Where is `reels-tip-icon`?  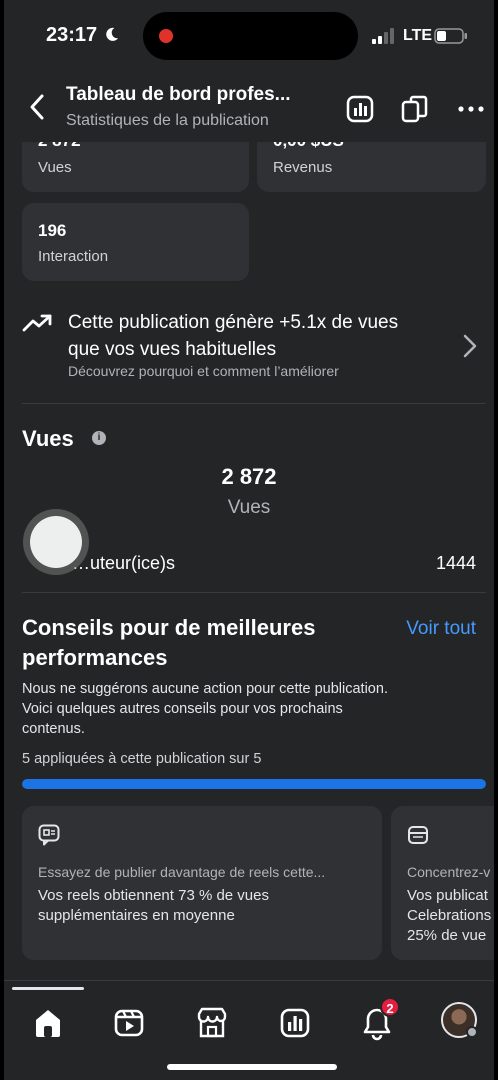 reels-tip-icon is located at coordinates (49, 835).